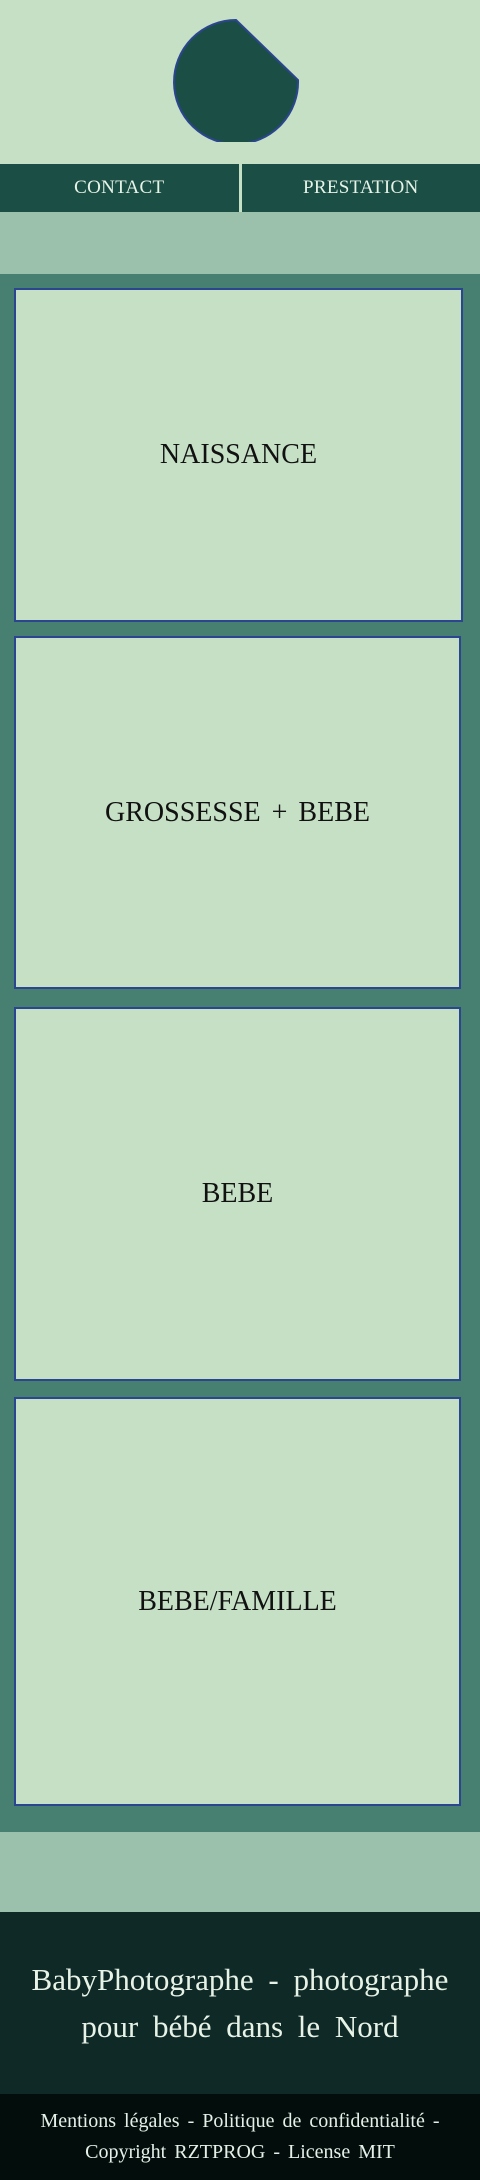  I want to click on category-card-naissance: NAISSANCE, so click(238, 455).